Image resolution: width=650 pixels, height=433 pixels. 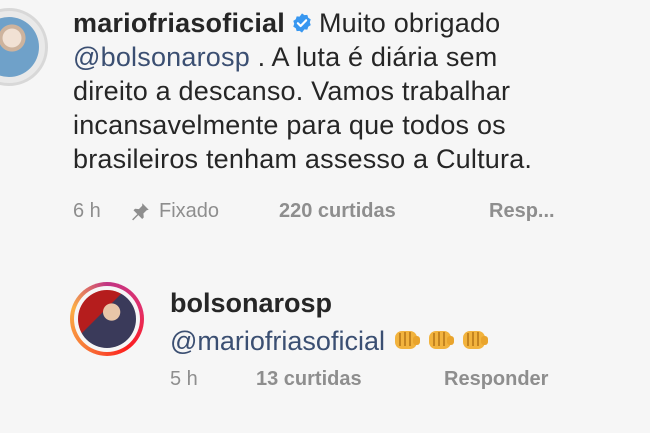 I want to click on likes-count: 220 curtidas, so click(x=384, y=211).